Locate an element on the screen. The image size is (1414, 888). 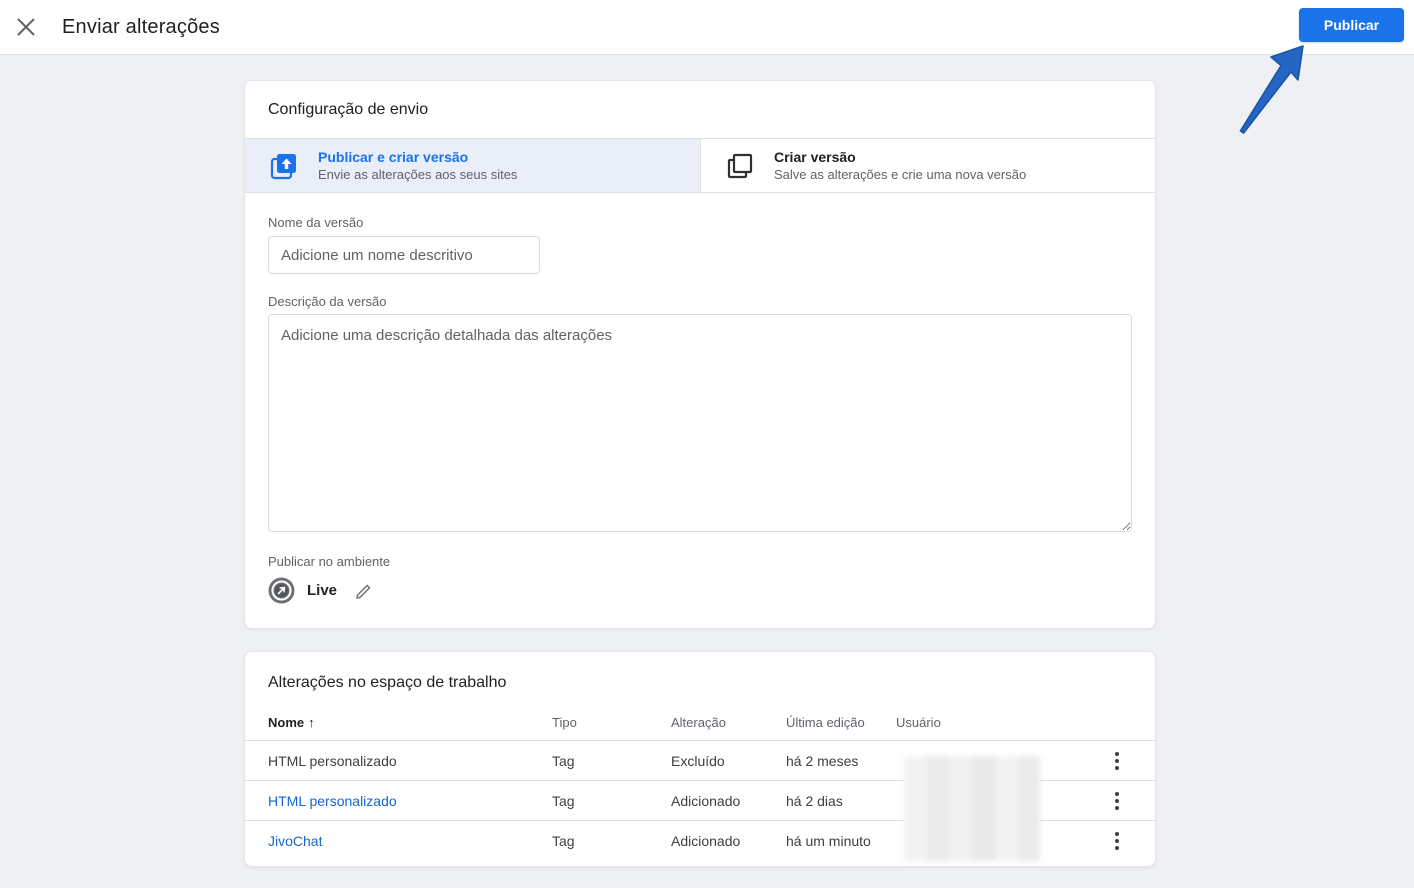
environment-value: Live is located at coordinates (322, 590).